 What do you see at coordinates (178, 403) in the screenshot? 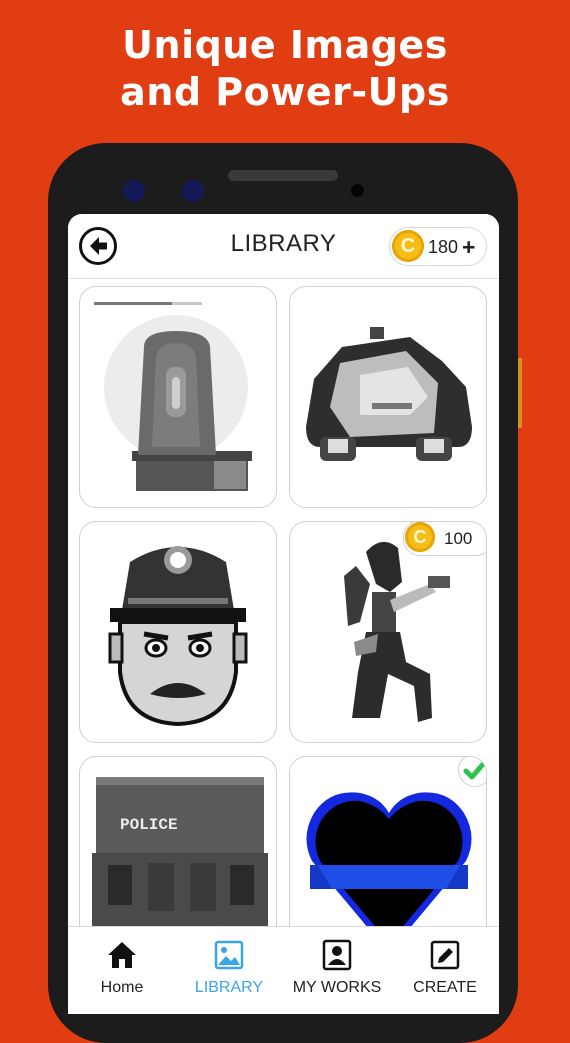
I see `siren-image` at bounding box center [178, 403].